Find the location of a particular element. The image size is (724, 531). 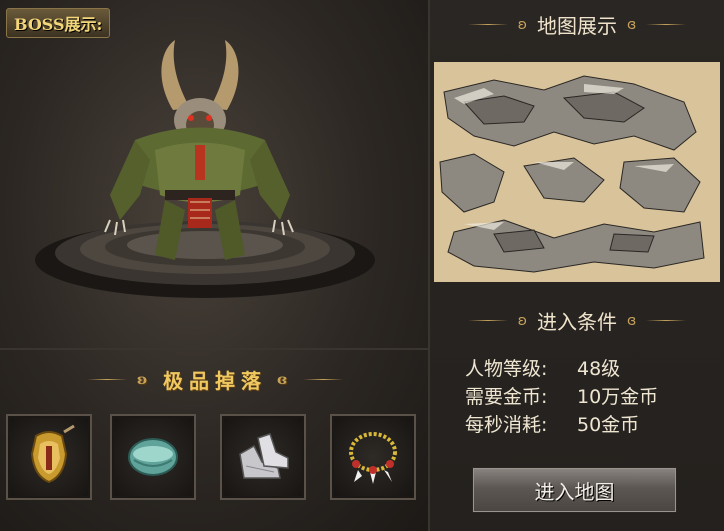

silver-boots-icon is located at coordinates (264, 456).